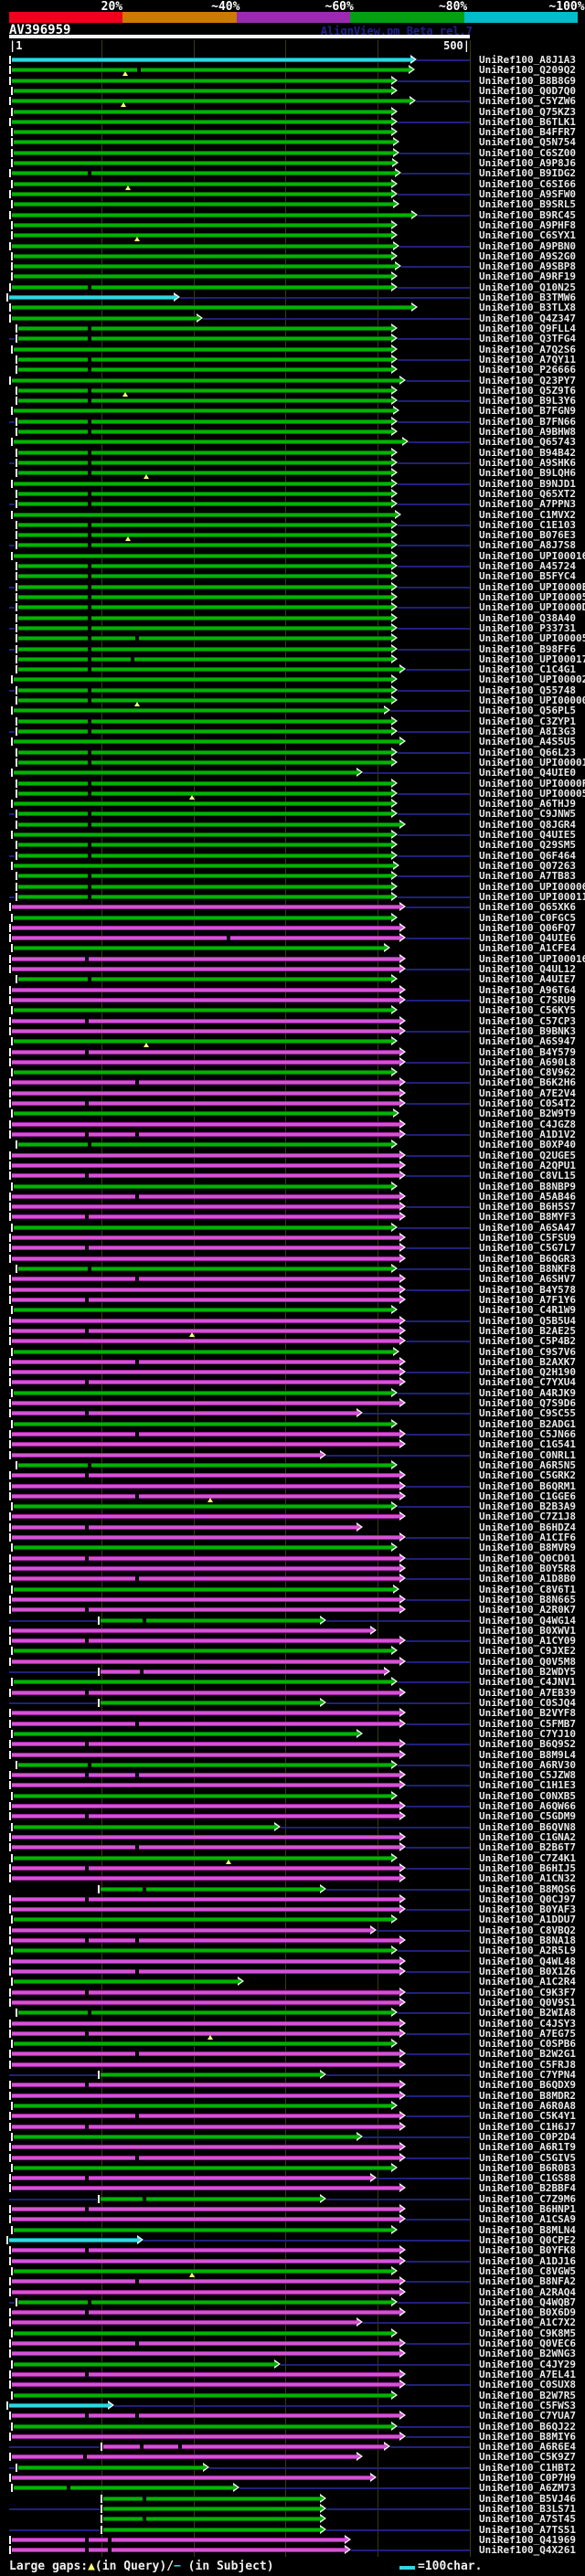 This screenshot has width=585, height=2576. Describe the element at coordinates (532, 2333) in the screenshot. I see `hit-label: UniRef100_C9K8M5` at that location.